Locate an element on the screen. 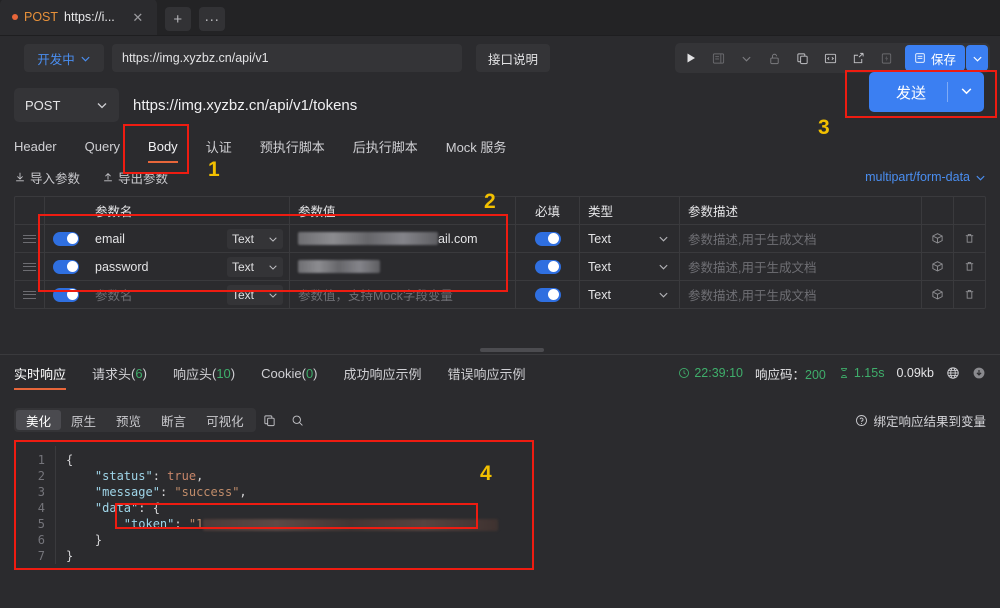  format-tab-assert: 断言 is located at coordinates (173, 420).